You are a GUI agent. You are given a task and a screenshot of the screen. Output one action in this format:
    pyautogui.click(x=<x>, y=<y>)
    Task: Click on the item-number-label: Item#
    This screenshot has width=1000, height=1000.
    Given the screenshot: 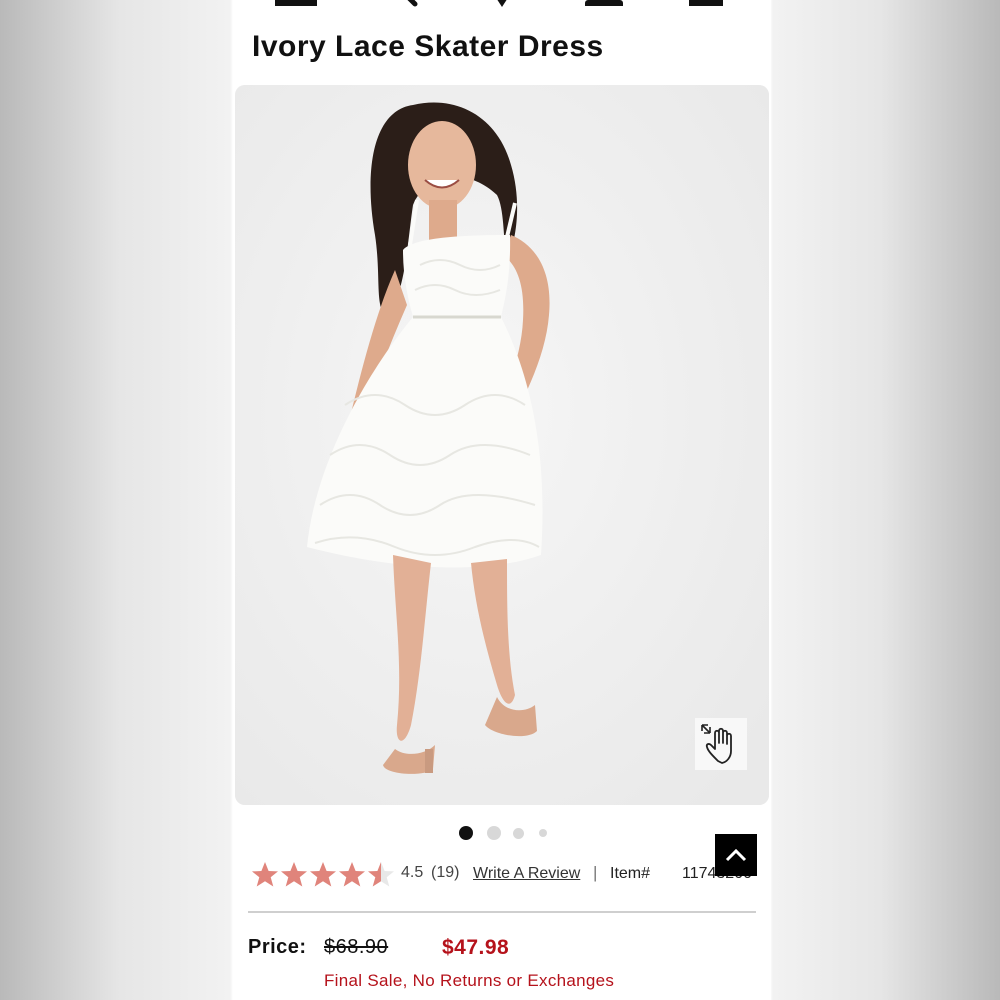 What is the action you would take?
    pyautogui.click(x=630, y=873)
    